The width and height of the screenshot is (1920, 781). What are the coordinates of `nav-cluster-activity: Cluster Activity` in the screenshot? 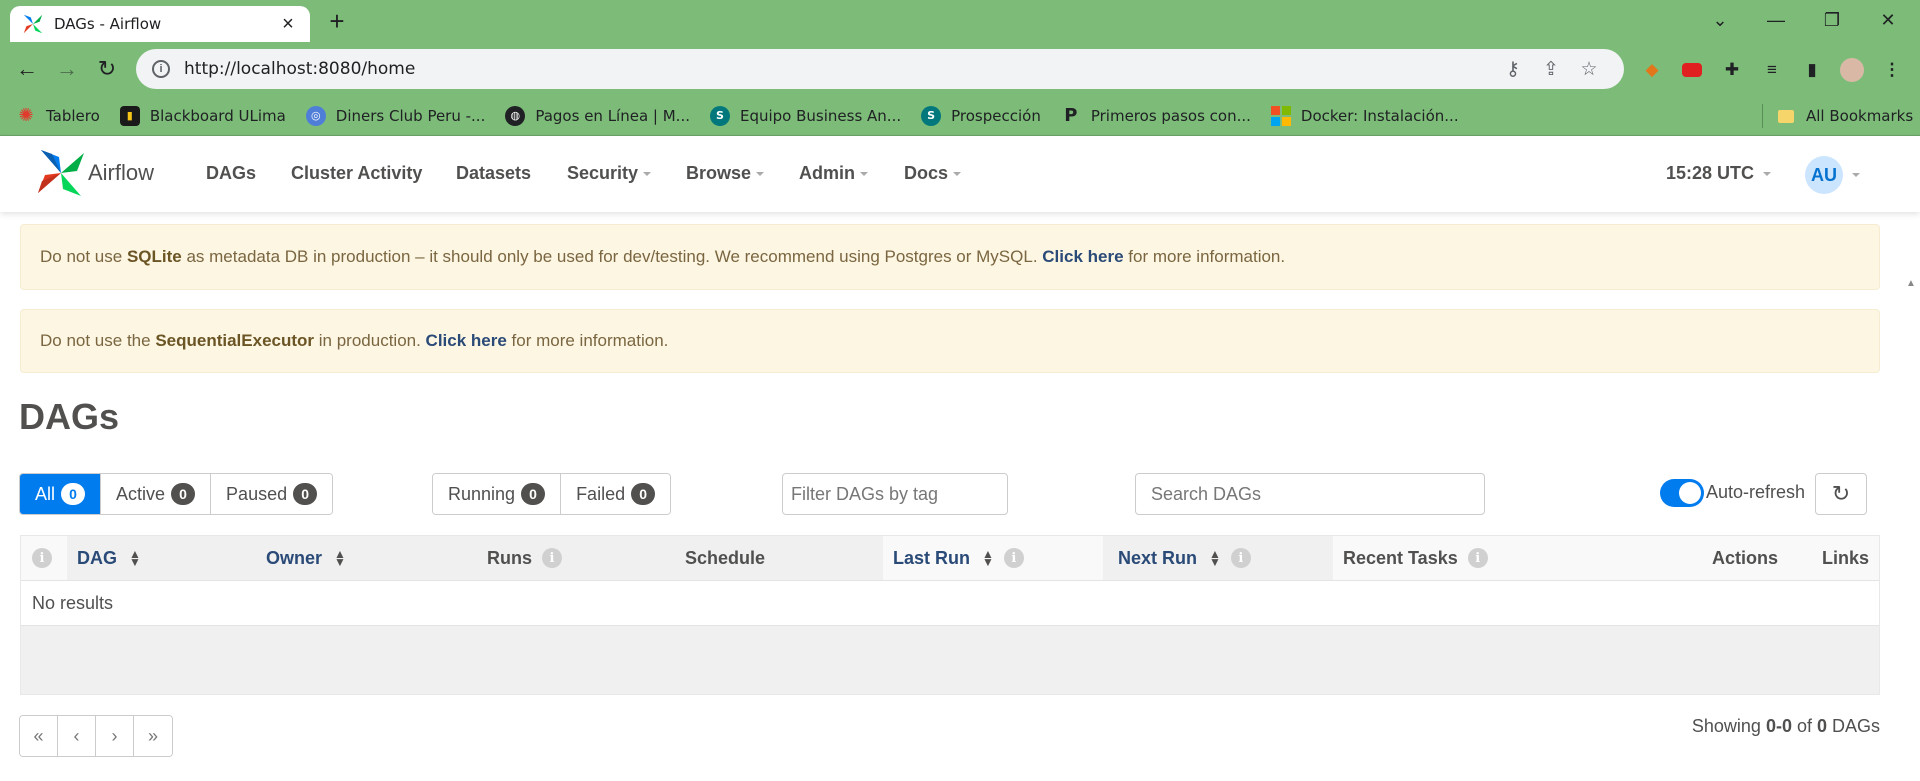 It's located at (356, 173).